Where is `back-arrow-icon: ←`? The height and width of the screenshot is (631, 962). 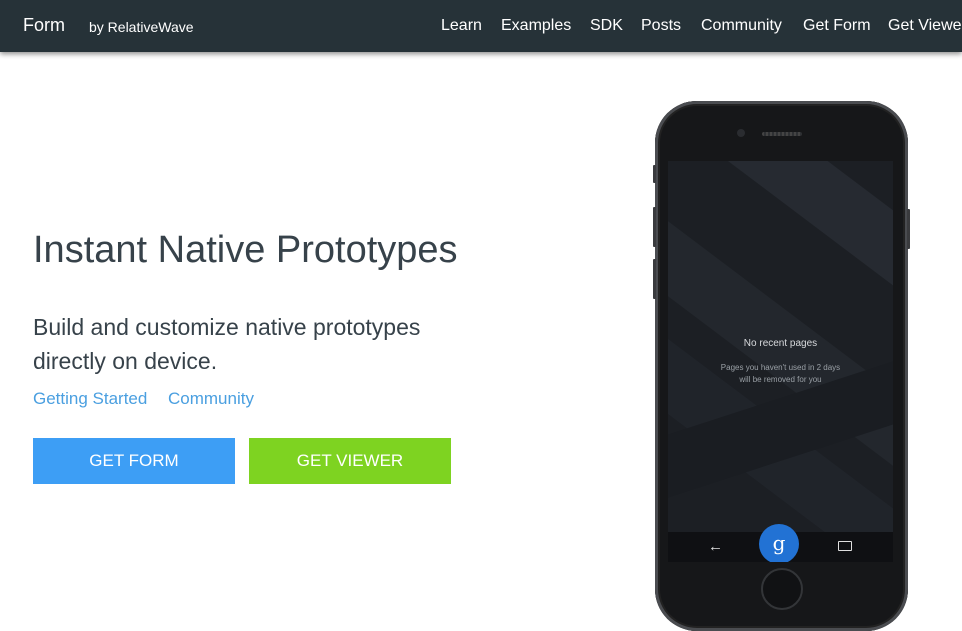 back-arrow-icon: ← is located at coordinates (715, 546).